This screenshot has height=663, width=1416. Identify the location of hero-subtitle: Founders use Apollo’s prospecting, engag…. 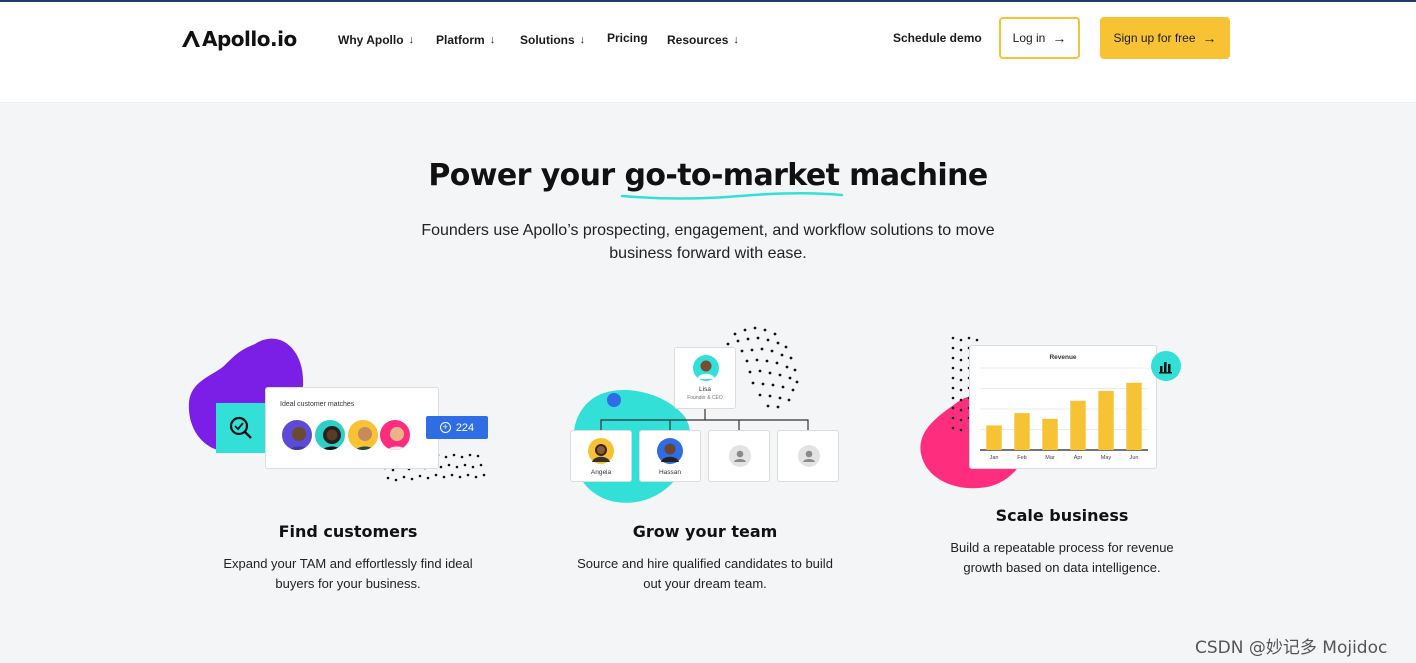
(708, 242).